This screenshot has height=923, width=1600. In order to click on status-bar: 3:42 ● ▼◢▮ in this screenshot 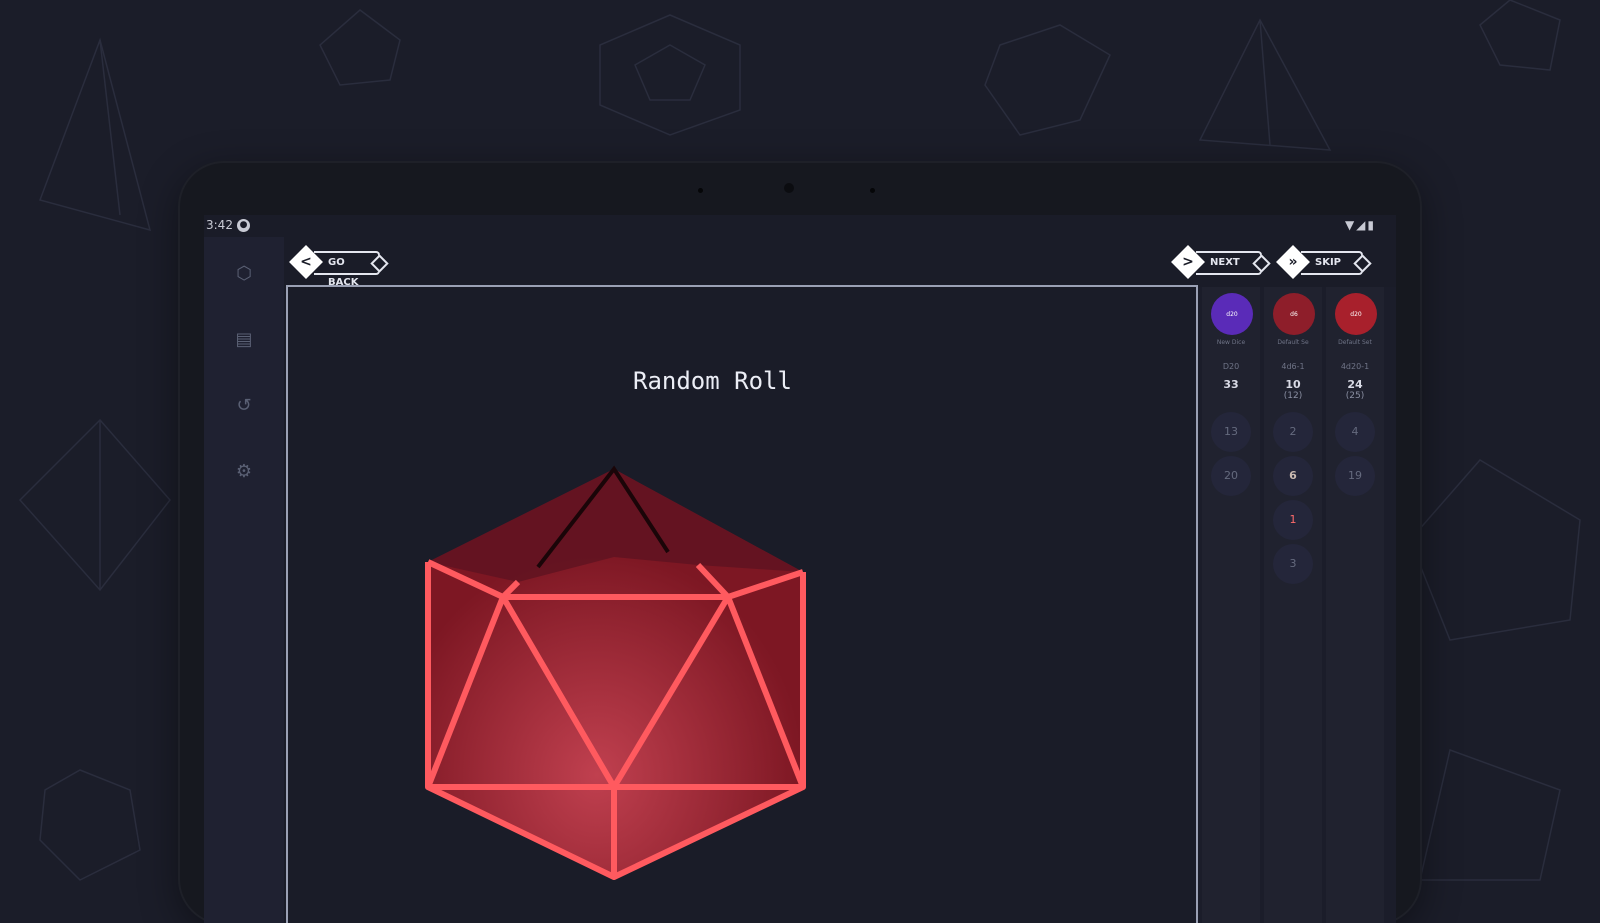, I will do `click(800, 226)`.